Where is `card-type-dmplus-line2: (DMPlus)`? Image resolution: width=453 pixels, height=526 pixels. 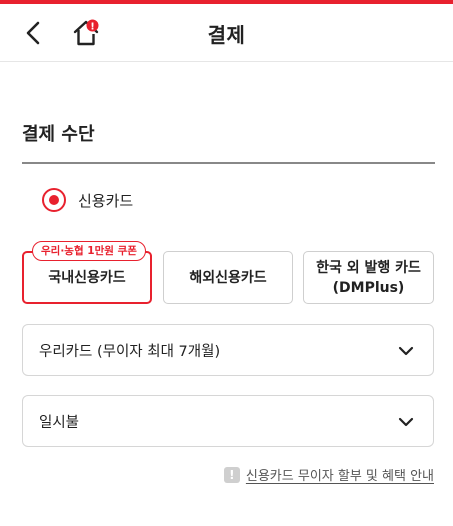
card-type-dmplus-line2: (DMPlus) is located at coordinates (368, 287).